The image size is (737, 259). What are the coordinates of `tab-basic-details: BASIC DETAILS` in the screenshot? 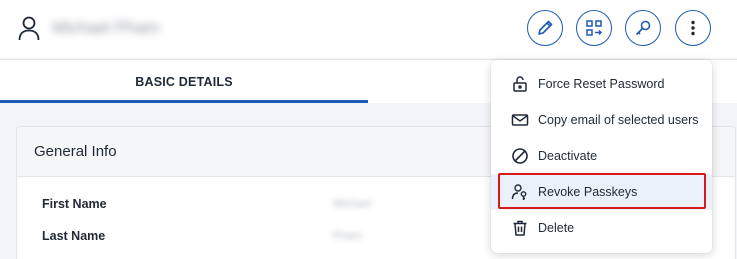 It's located at (184, 82).